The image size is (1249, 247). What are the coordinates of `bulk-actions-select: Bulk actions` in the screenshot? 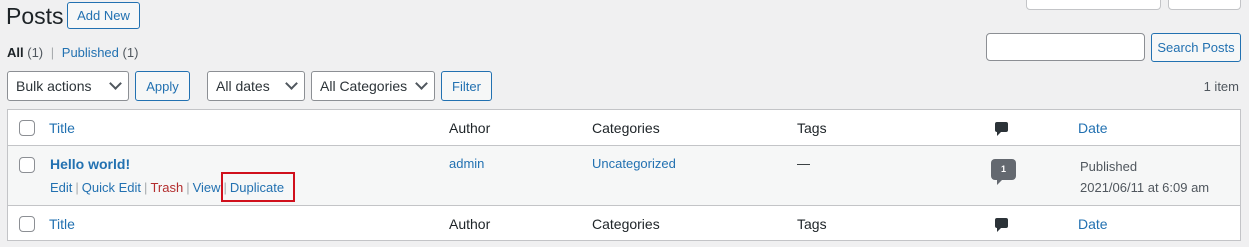 It's located at (68, 86).